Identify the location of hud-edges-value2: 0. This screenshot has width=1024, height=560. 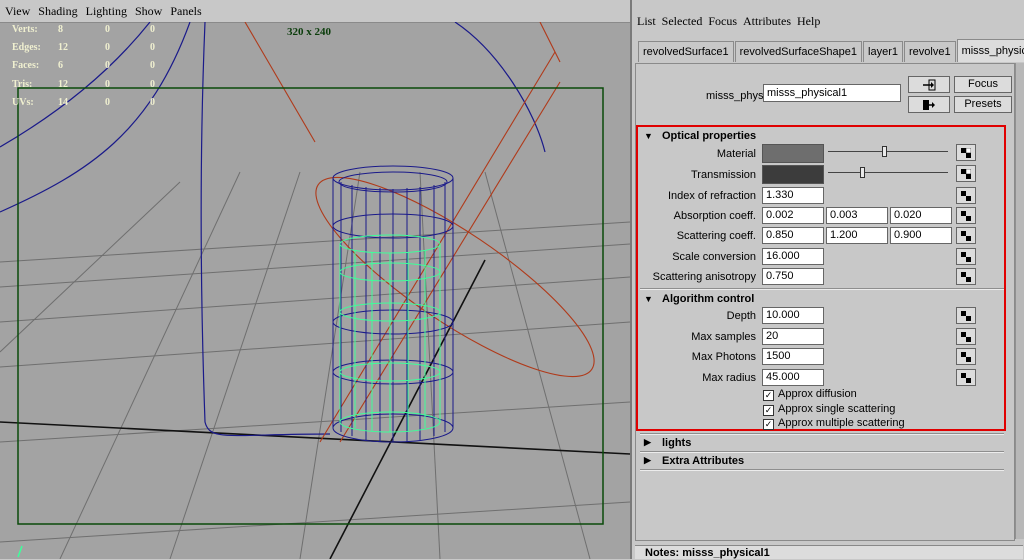
(107, 47).